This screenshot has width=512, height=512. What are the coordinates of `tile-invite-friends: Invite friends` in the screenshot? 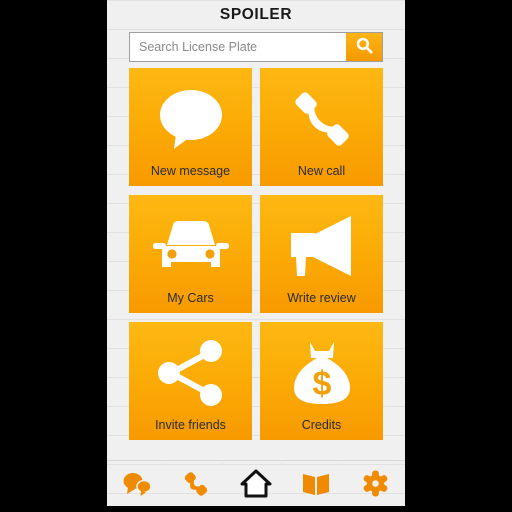 It's located at (190, 381).